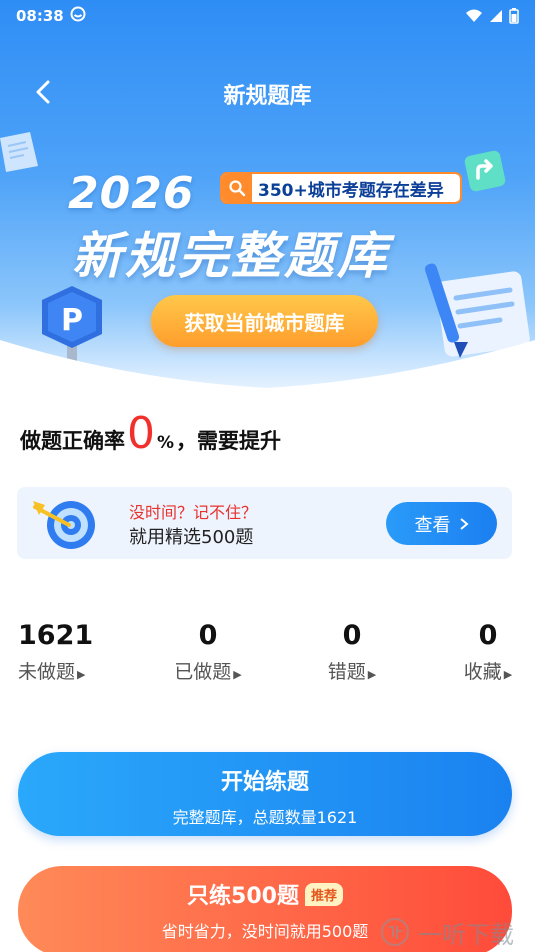  I want to click on start-practice-button: 开始练题 完整题库，总题数量1621, so click(265, 794).